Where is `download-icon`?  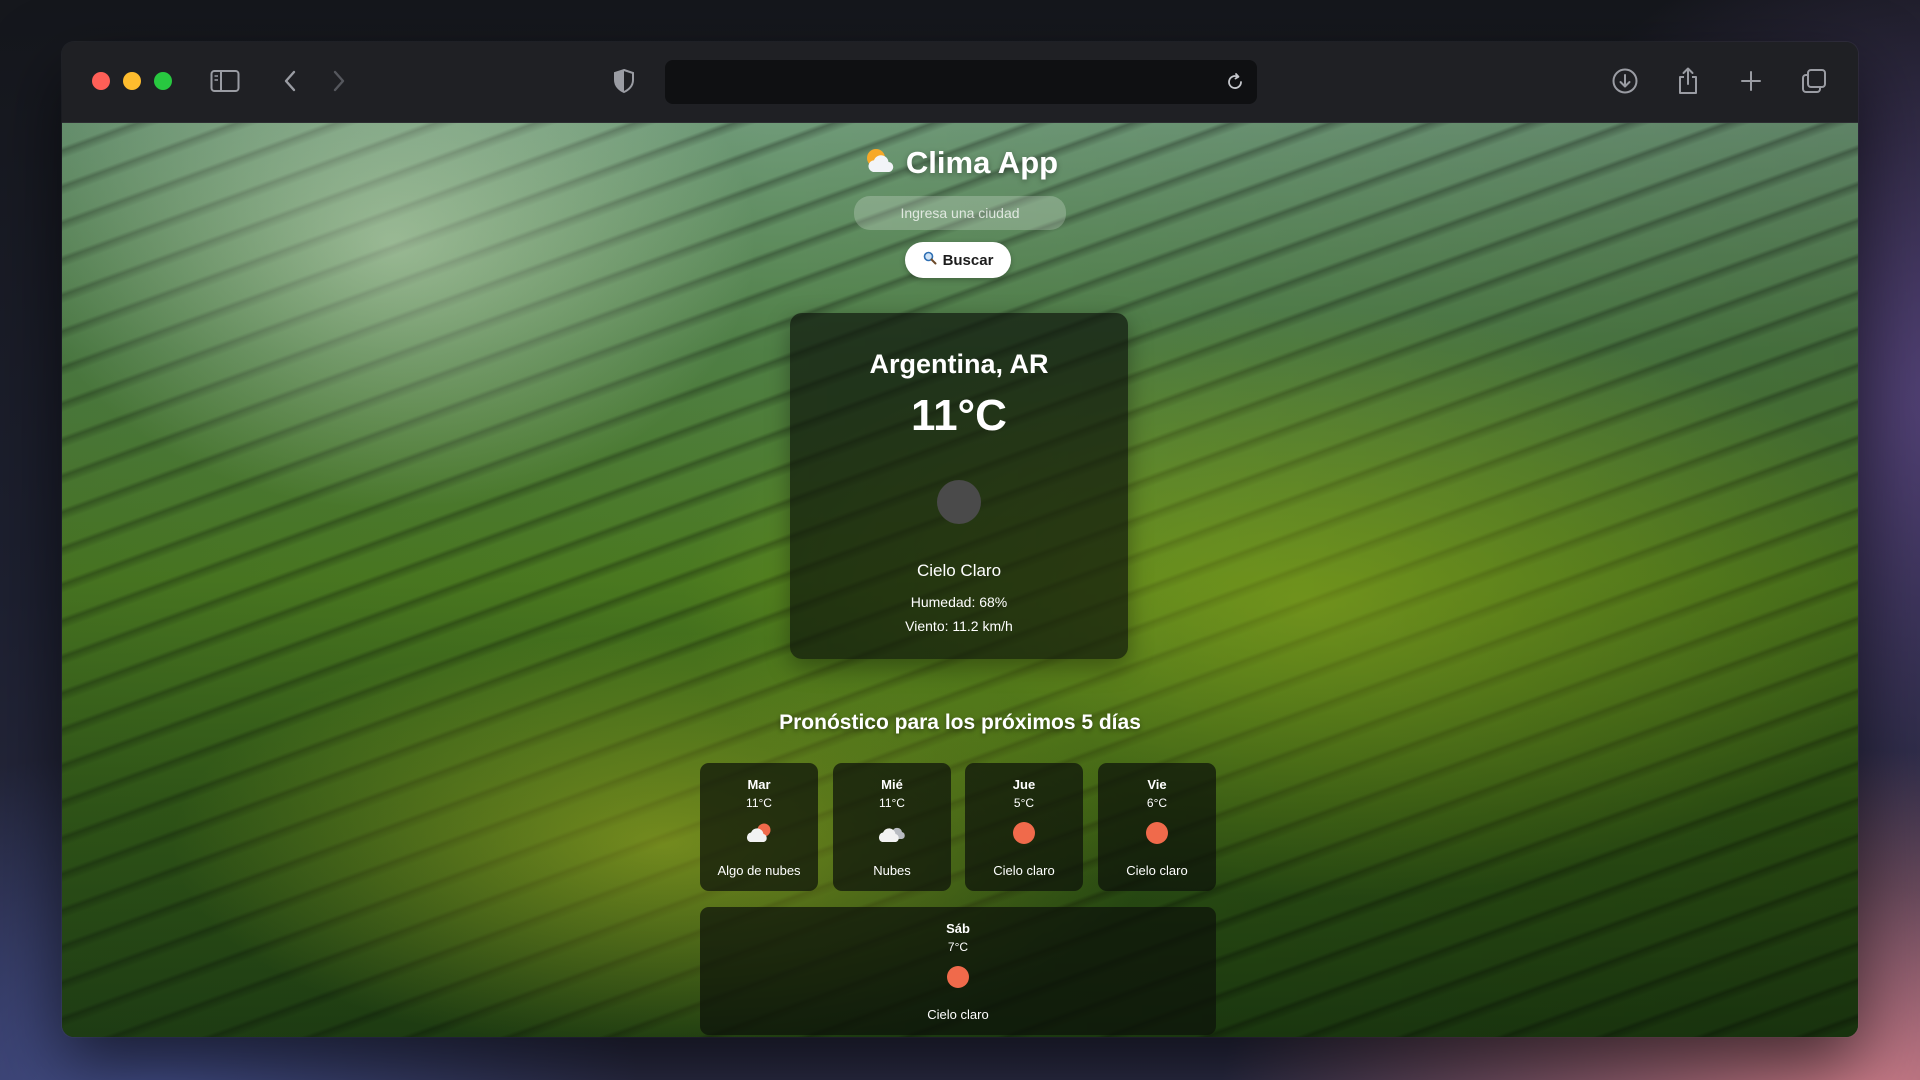 download-icon is located at coordinates (1625, 81).